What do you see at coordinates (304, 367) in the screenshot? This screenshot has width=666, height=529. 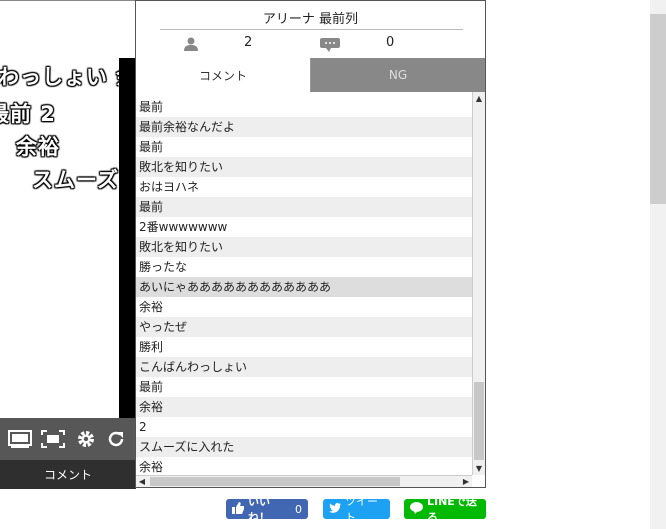 I see `comment-row: こんばんわっしょい` at bounding box center [304, 367].